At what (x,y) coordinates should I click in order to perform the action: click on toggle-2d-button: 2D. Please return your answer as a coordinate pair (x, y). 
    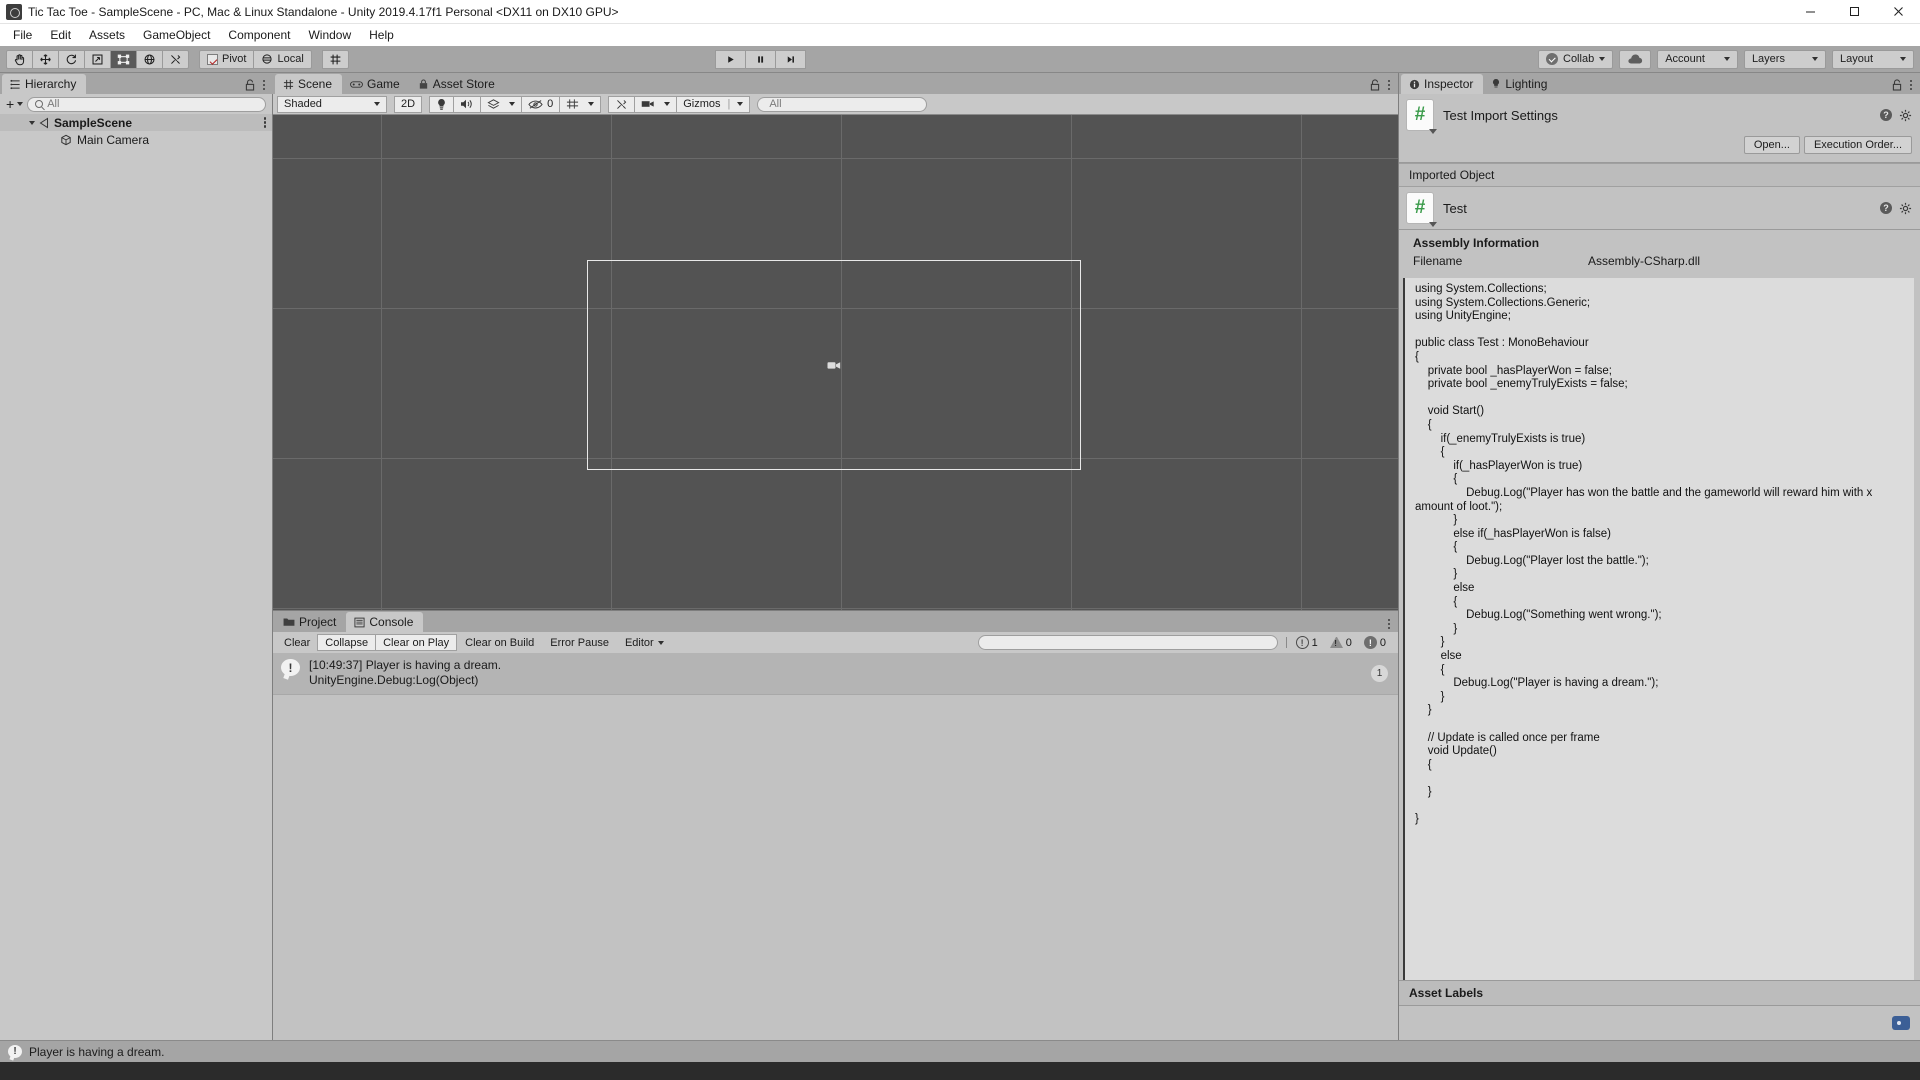
    Looking at the image, I should click on (408, 104).